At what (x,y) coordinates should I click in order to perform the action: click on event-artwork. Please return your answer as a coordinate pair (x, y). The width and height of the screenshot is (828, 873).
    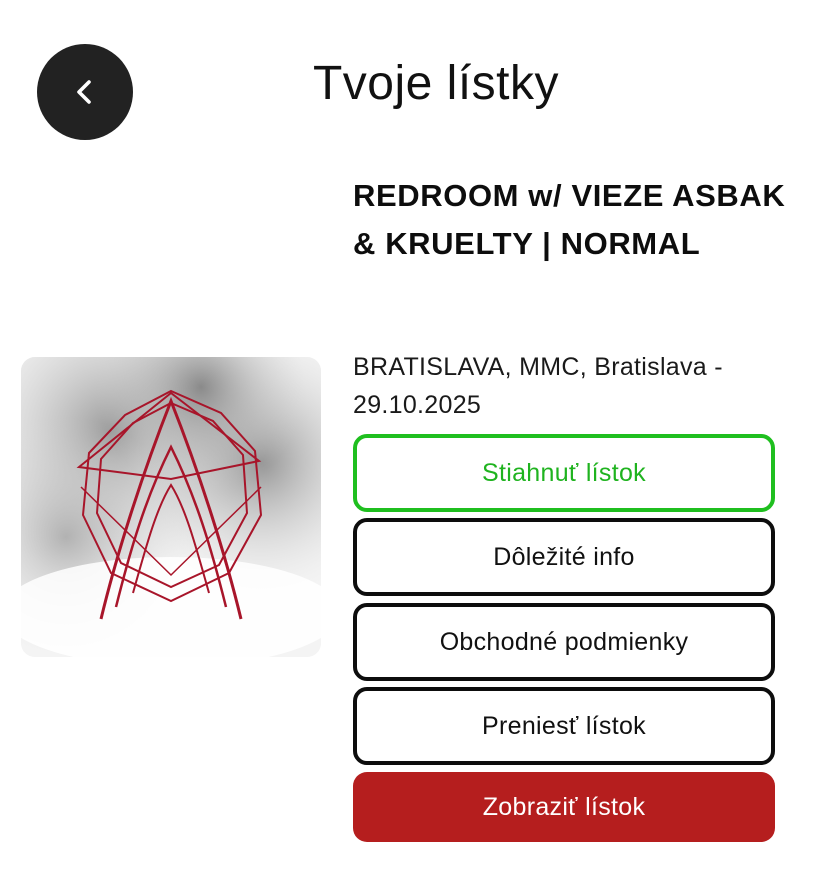
    Looking at the image, I should click on (171, 507).